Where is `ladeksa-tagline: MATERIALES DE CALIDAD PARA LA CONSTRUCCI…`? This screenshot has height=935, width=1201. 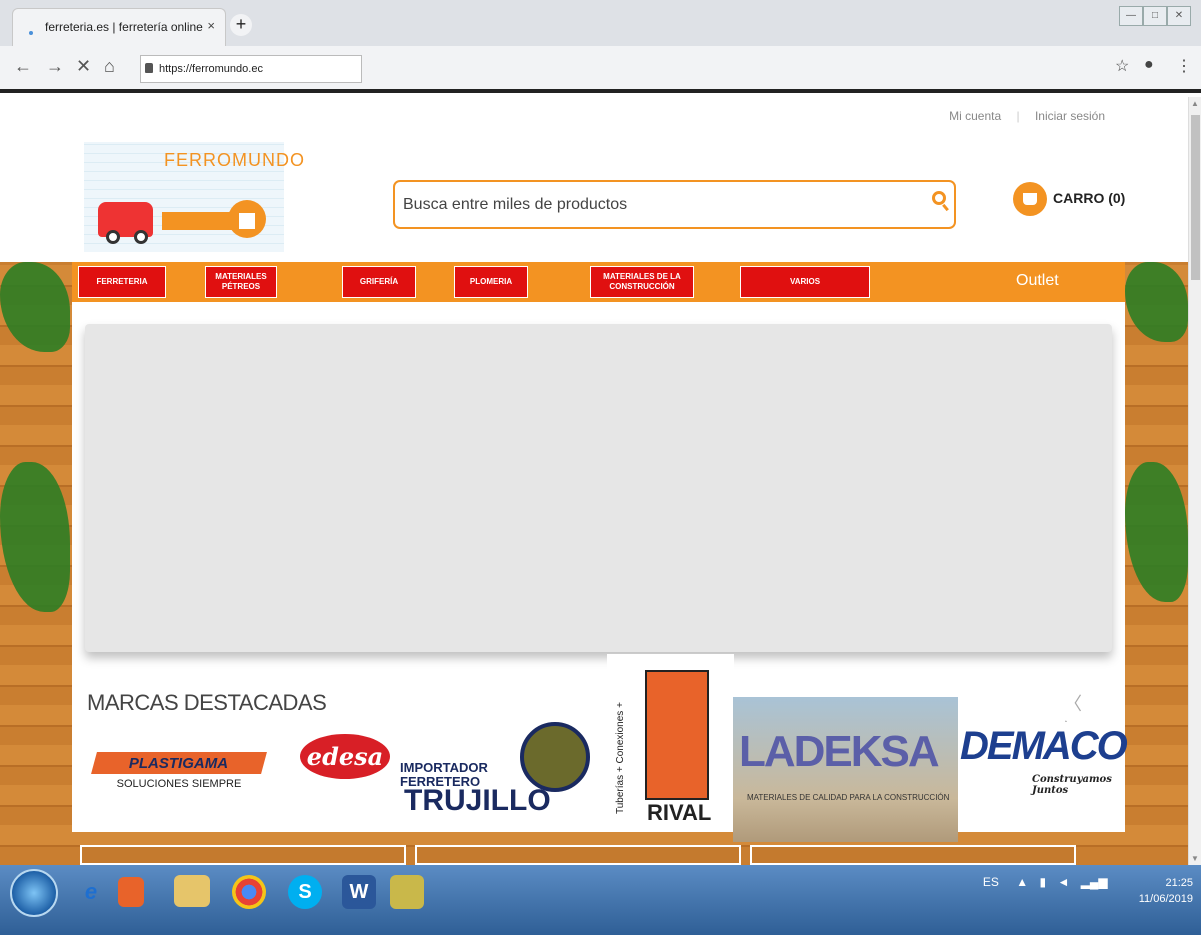
ladeksa-tagline: MATERIALES DE CALIDAD PARA LA CONSTRUCCI… is located at coordinates (848, 797).